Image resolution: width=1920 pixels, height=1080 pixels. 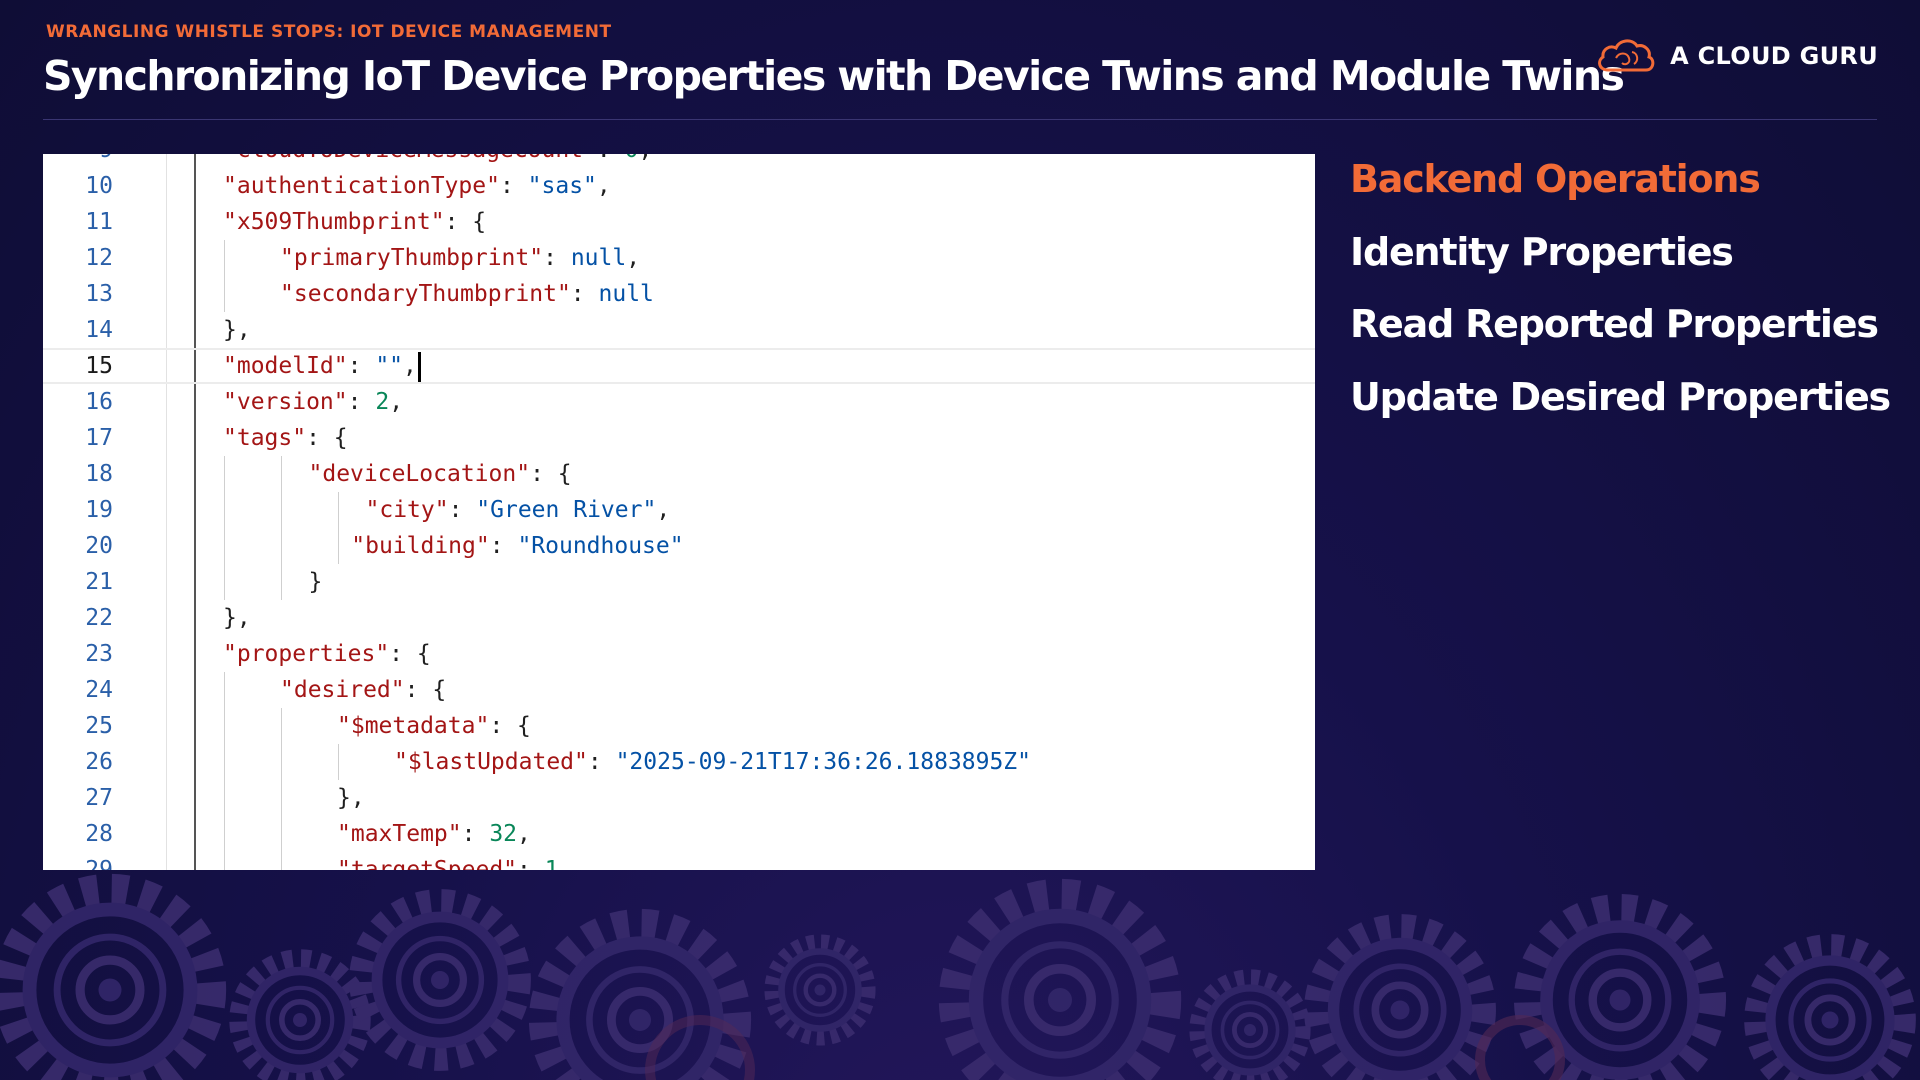 I want to click on line-number: 18, so click(x=99, y=474).